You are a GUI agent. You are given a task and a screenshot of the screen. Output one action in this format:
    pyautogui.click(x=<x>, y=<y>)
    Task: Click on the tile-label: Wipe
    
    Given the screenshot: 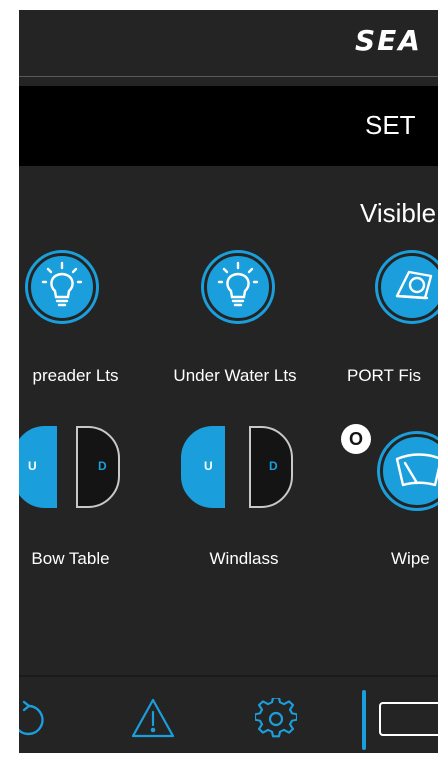 What is the action you would take?
    pyautogui.click(x=410, y=558)
    